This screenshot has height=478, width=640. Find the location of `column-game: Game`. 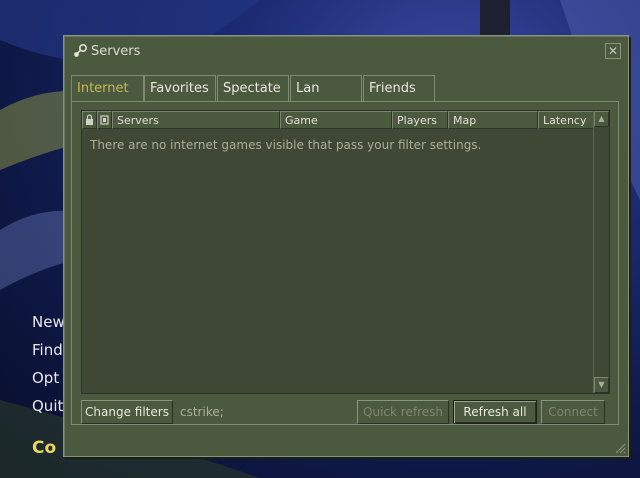

column-game: Game is located at coordinates (336, 120).